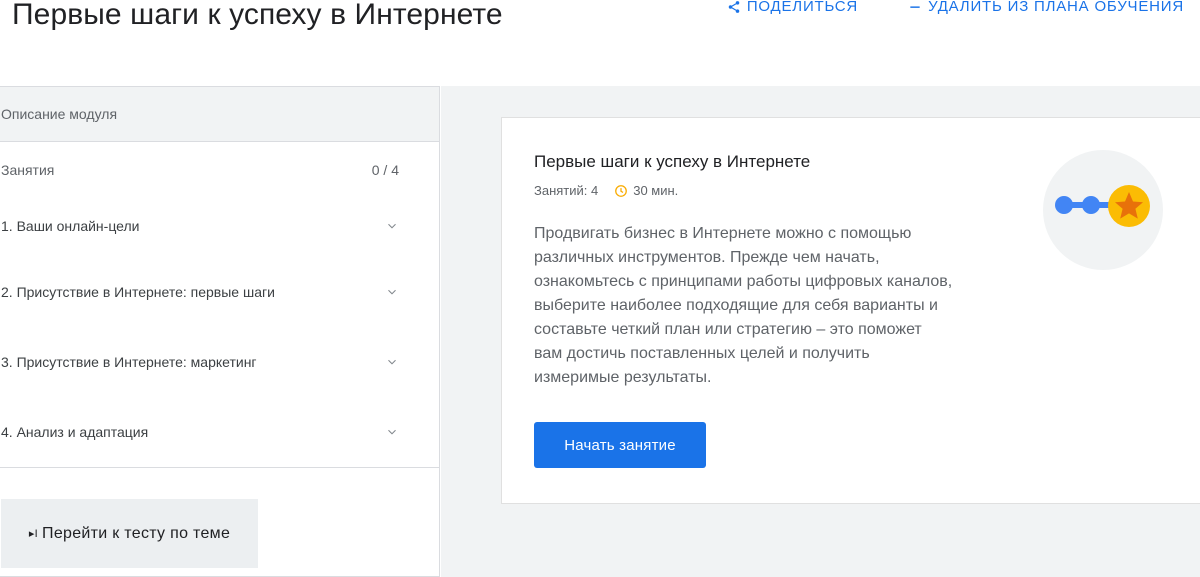 The image size is (1200, 577). I want to click on remove-label: УДАЛИТЬ ИЗ ПЛАНА ОБУЧЕНИЯ, so click(1056, 7).